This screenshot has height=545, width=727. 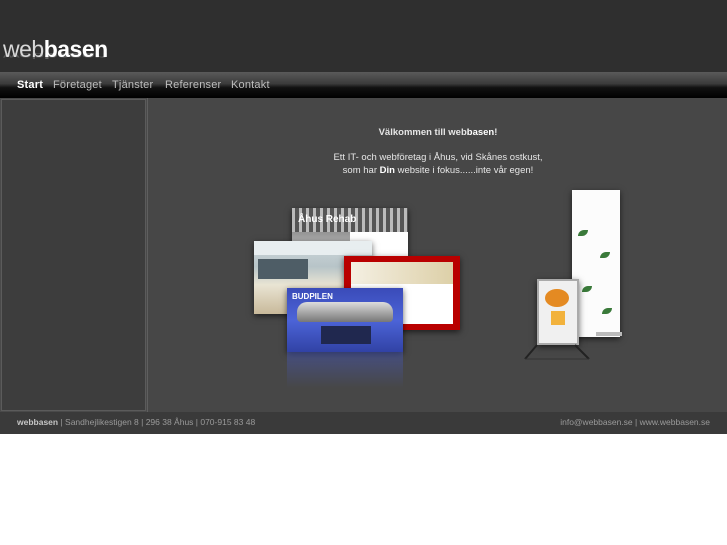 I want to click on footer-contact: info@webbasen.se | www.webbasen.se, so click(x=635, y=422).